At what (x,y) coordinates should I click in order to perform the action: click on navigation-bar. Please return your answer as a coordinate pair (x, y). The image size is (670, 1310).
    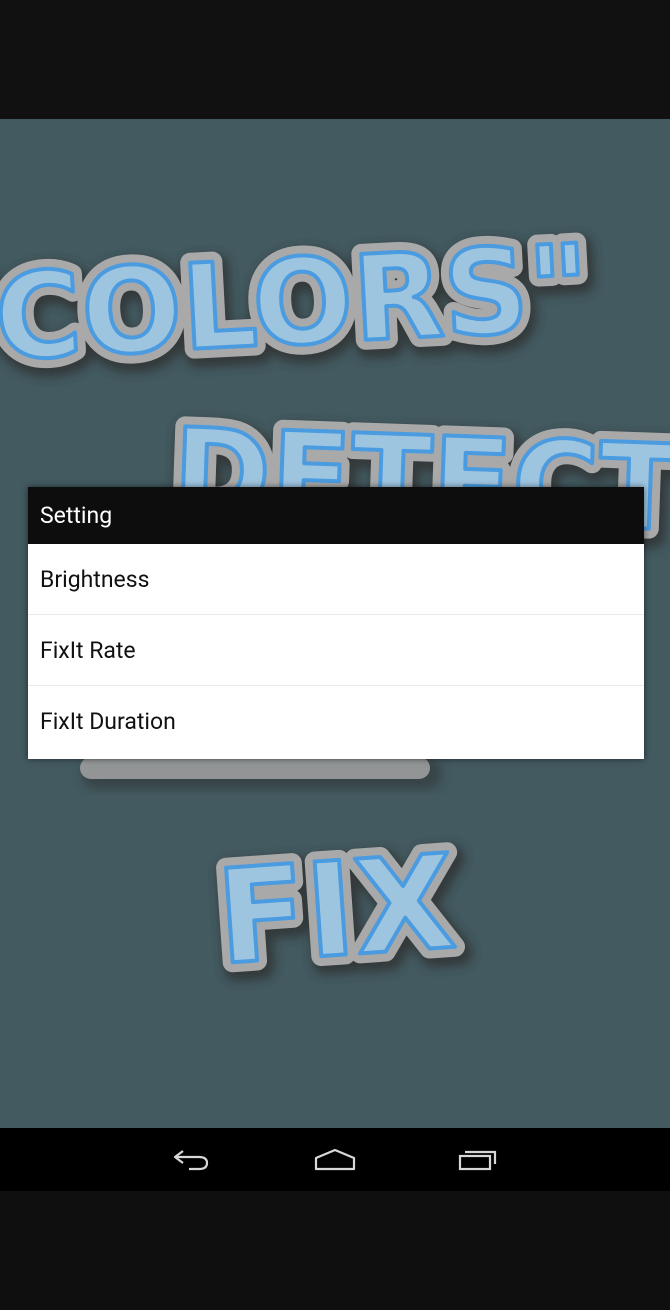
    Looking at the image, I should click on (335, 1159).